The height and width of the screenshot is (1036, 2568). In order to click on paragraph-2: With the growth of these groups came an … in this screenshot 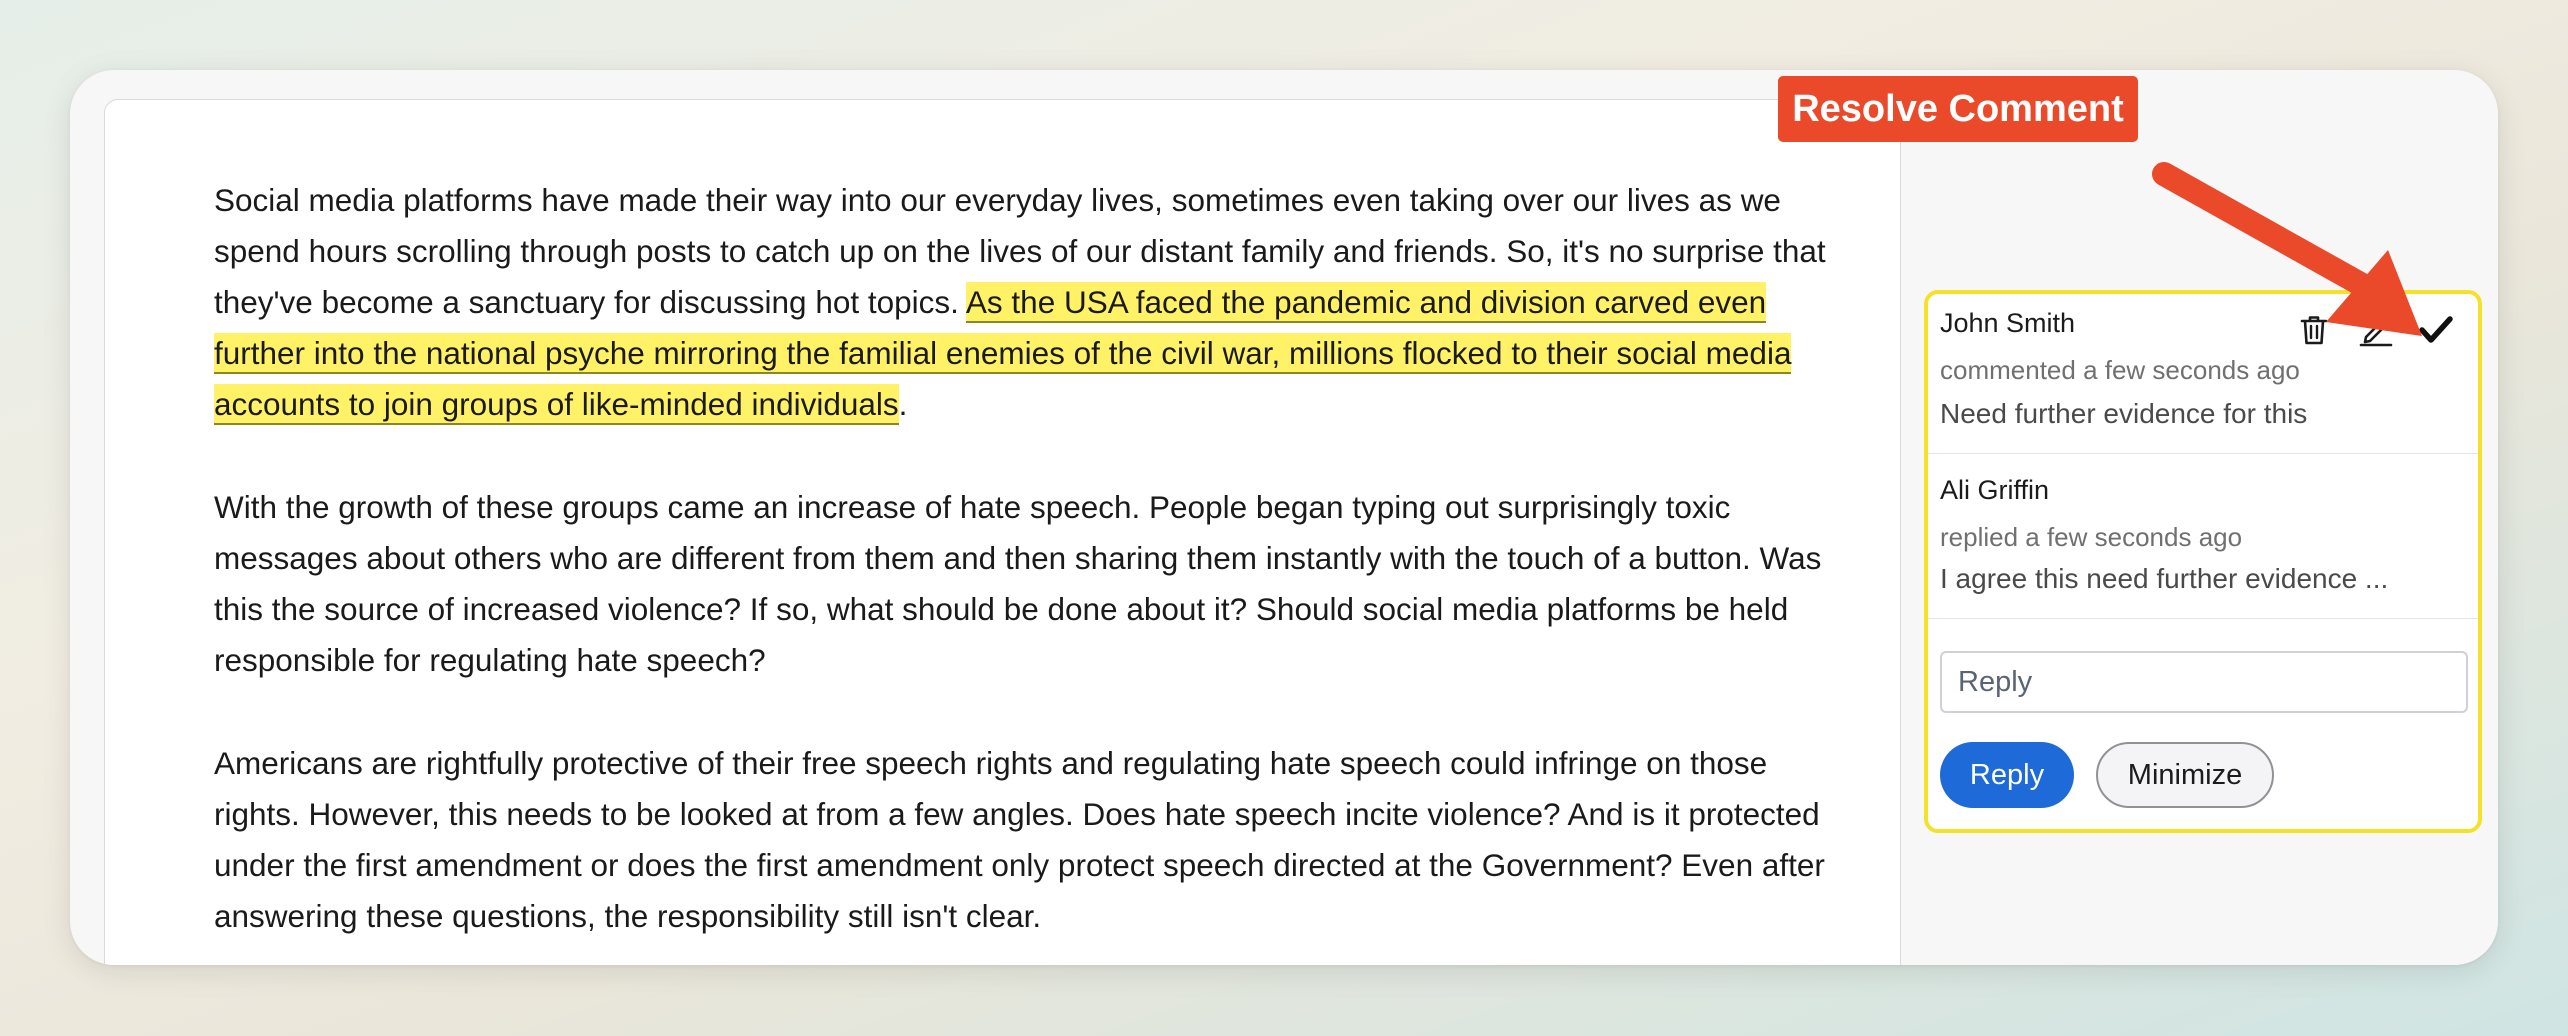, I will do `click(1018, 583)`.